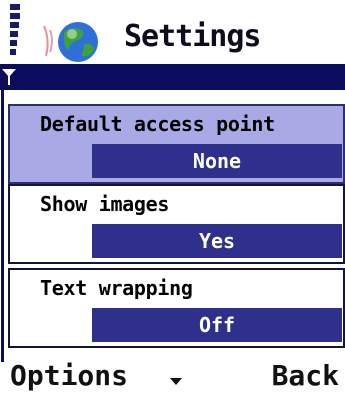  I want to click on setting-label: Text wrapping, so click(116, 288).